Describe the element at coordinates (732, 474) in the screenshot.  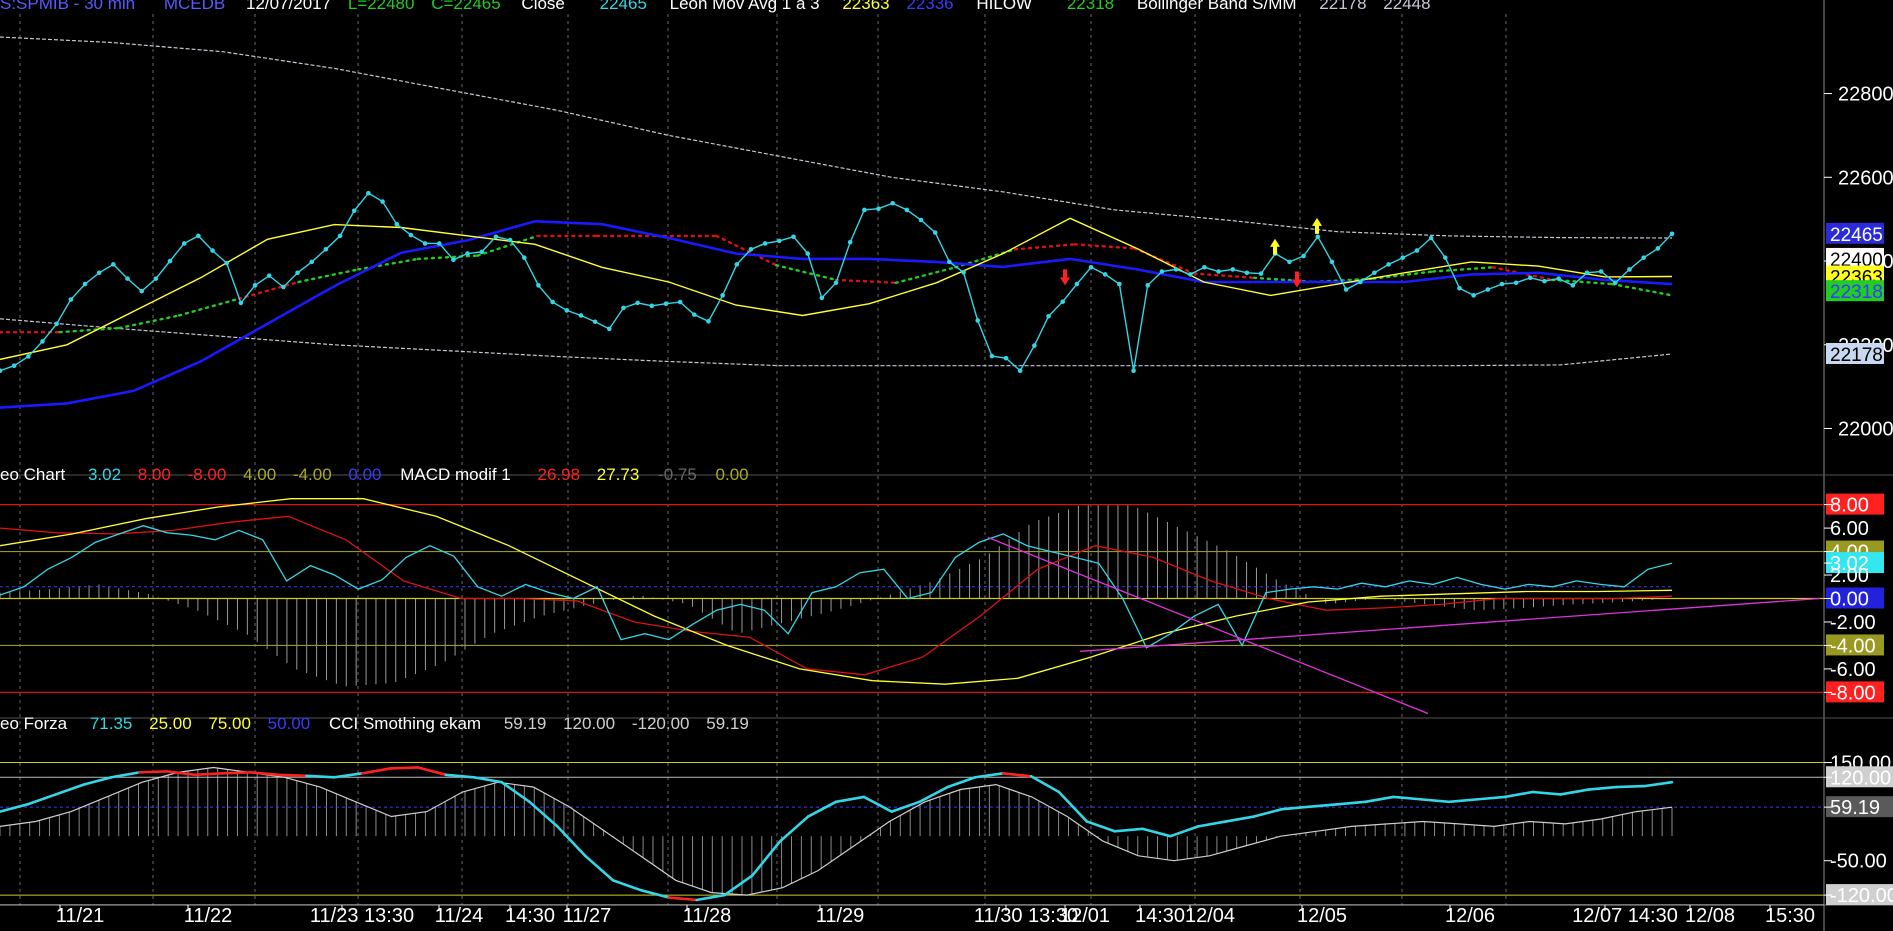
I see `macd-header-hist: 0.00` at that location.